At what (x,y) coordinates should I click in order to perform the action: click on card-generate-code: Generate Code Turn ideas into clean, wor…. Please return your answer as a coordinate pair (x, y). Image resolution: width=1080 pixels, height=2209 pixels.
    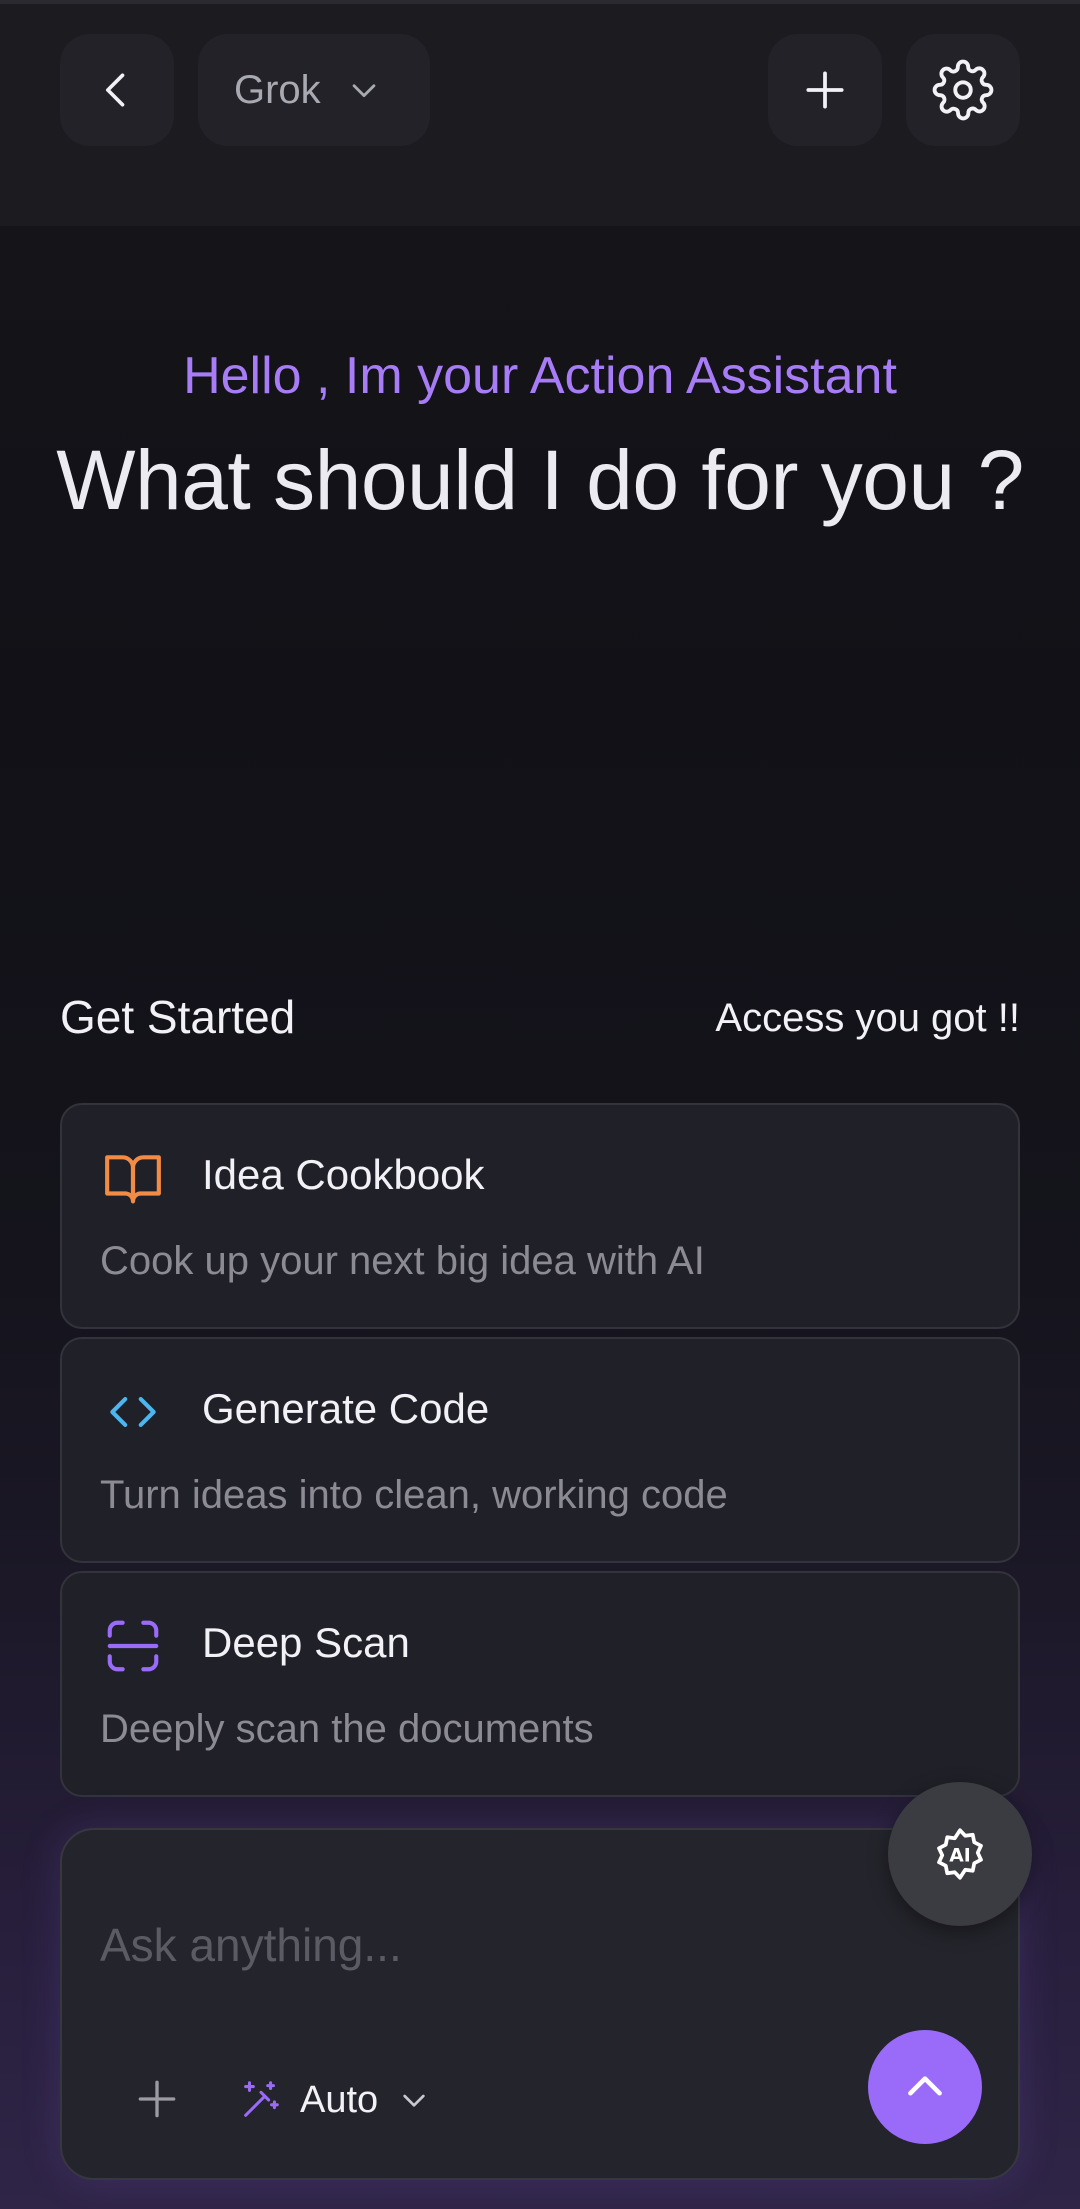
    Looking at the image, I should click on (540, 1450).